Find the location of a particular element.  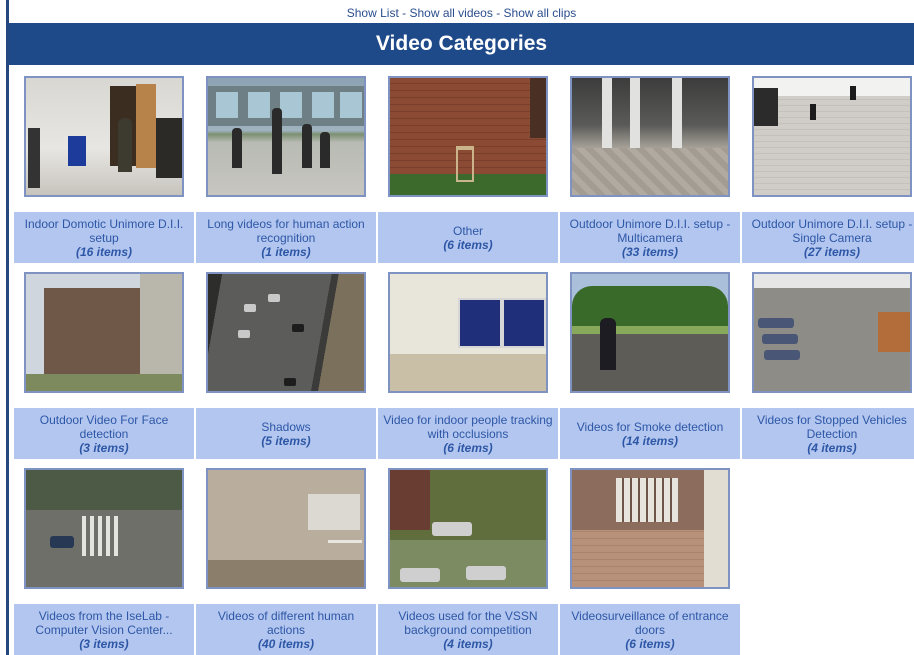

category-card: Other (6 items) is located at coordinates (469, 165).